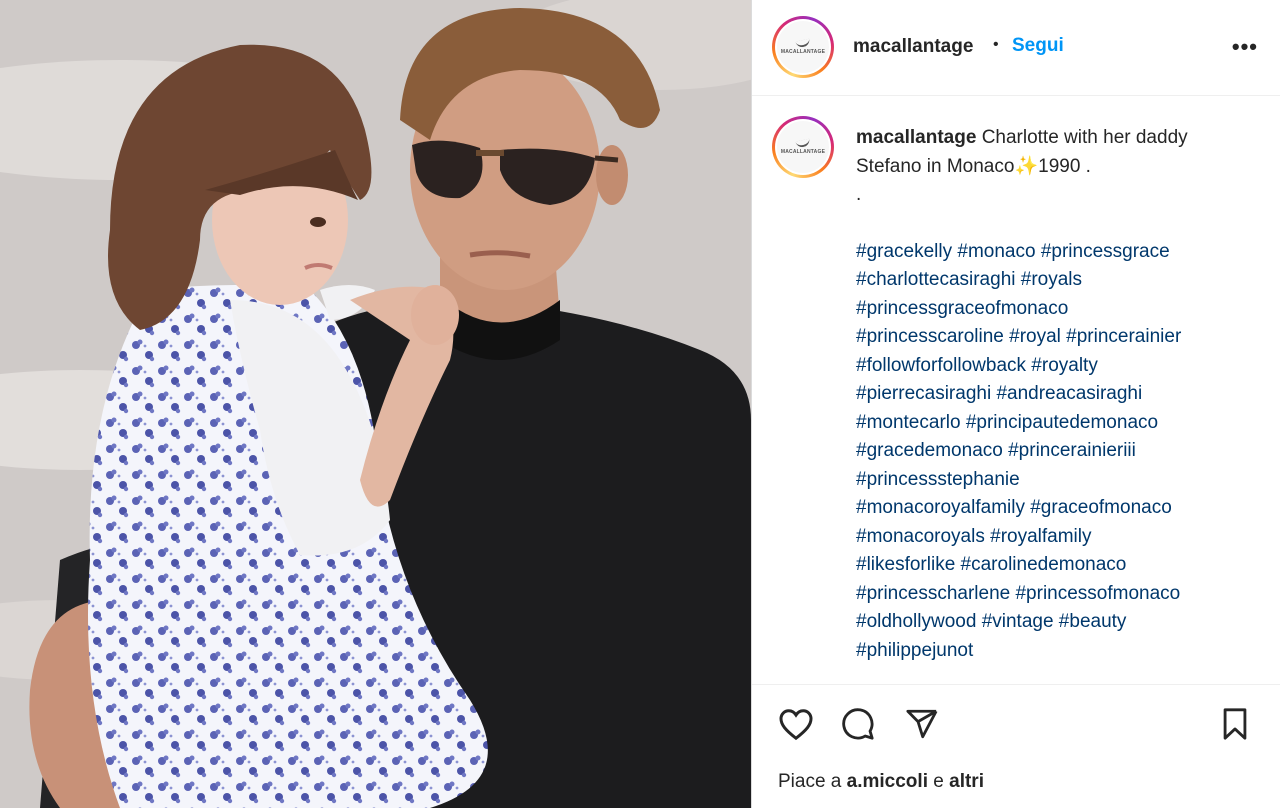  Describe the element at coordinates (887, 781) in the screenshot. I see `likes-user: a.miccoli` at that location.